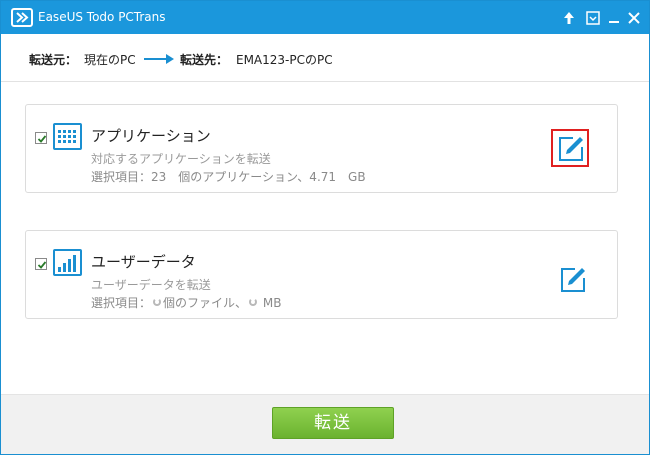 Image resolution: width=650 pixels, height=455 pixels. I want to click on selection-files-text: 個のファイル、, so click(205, 303).